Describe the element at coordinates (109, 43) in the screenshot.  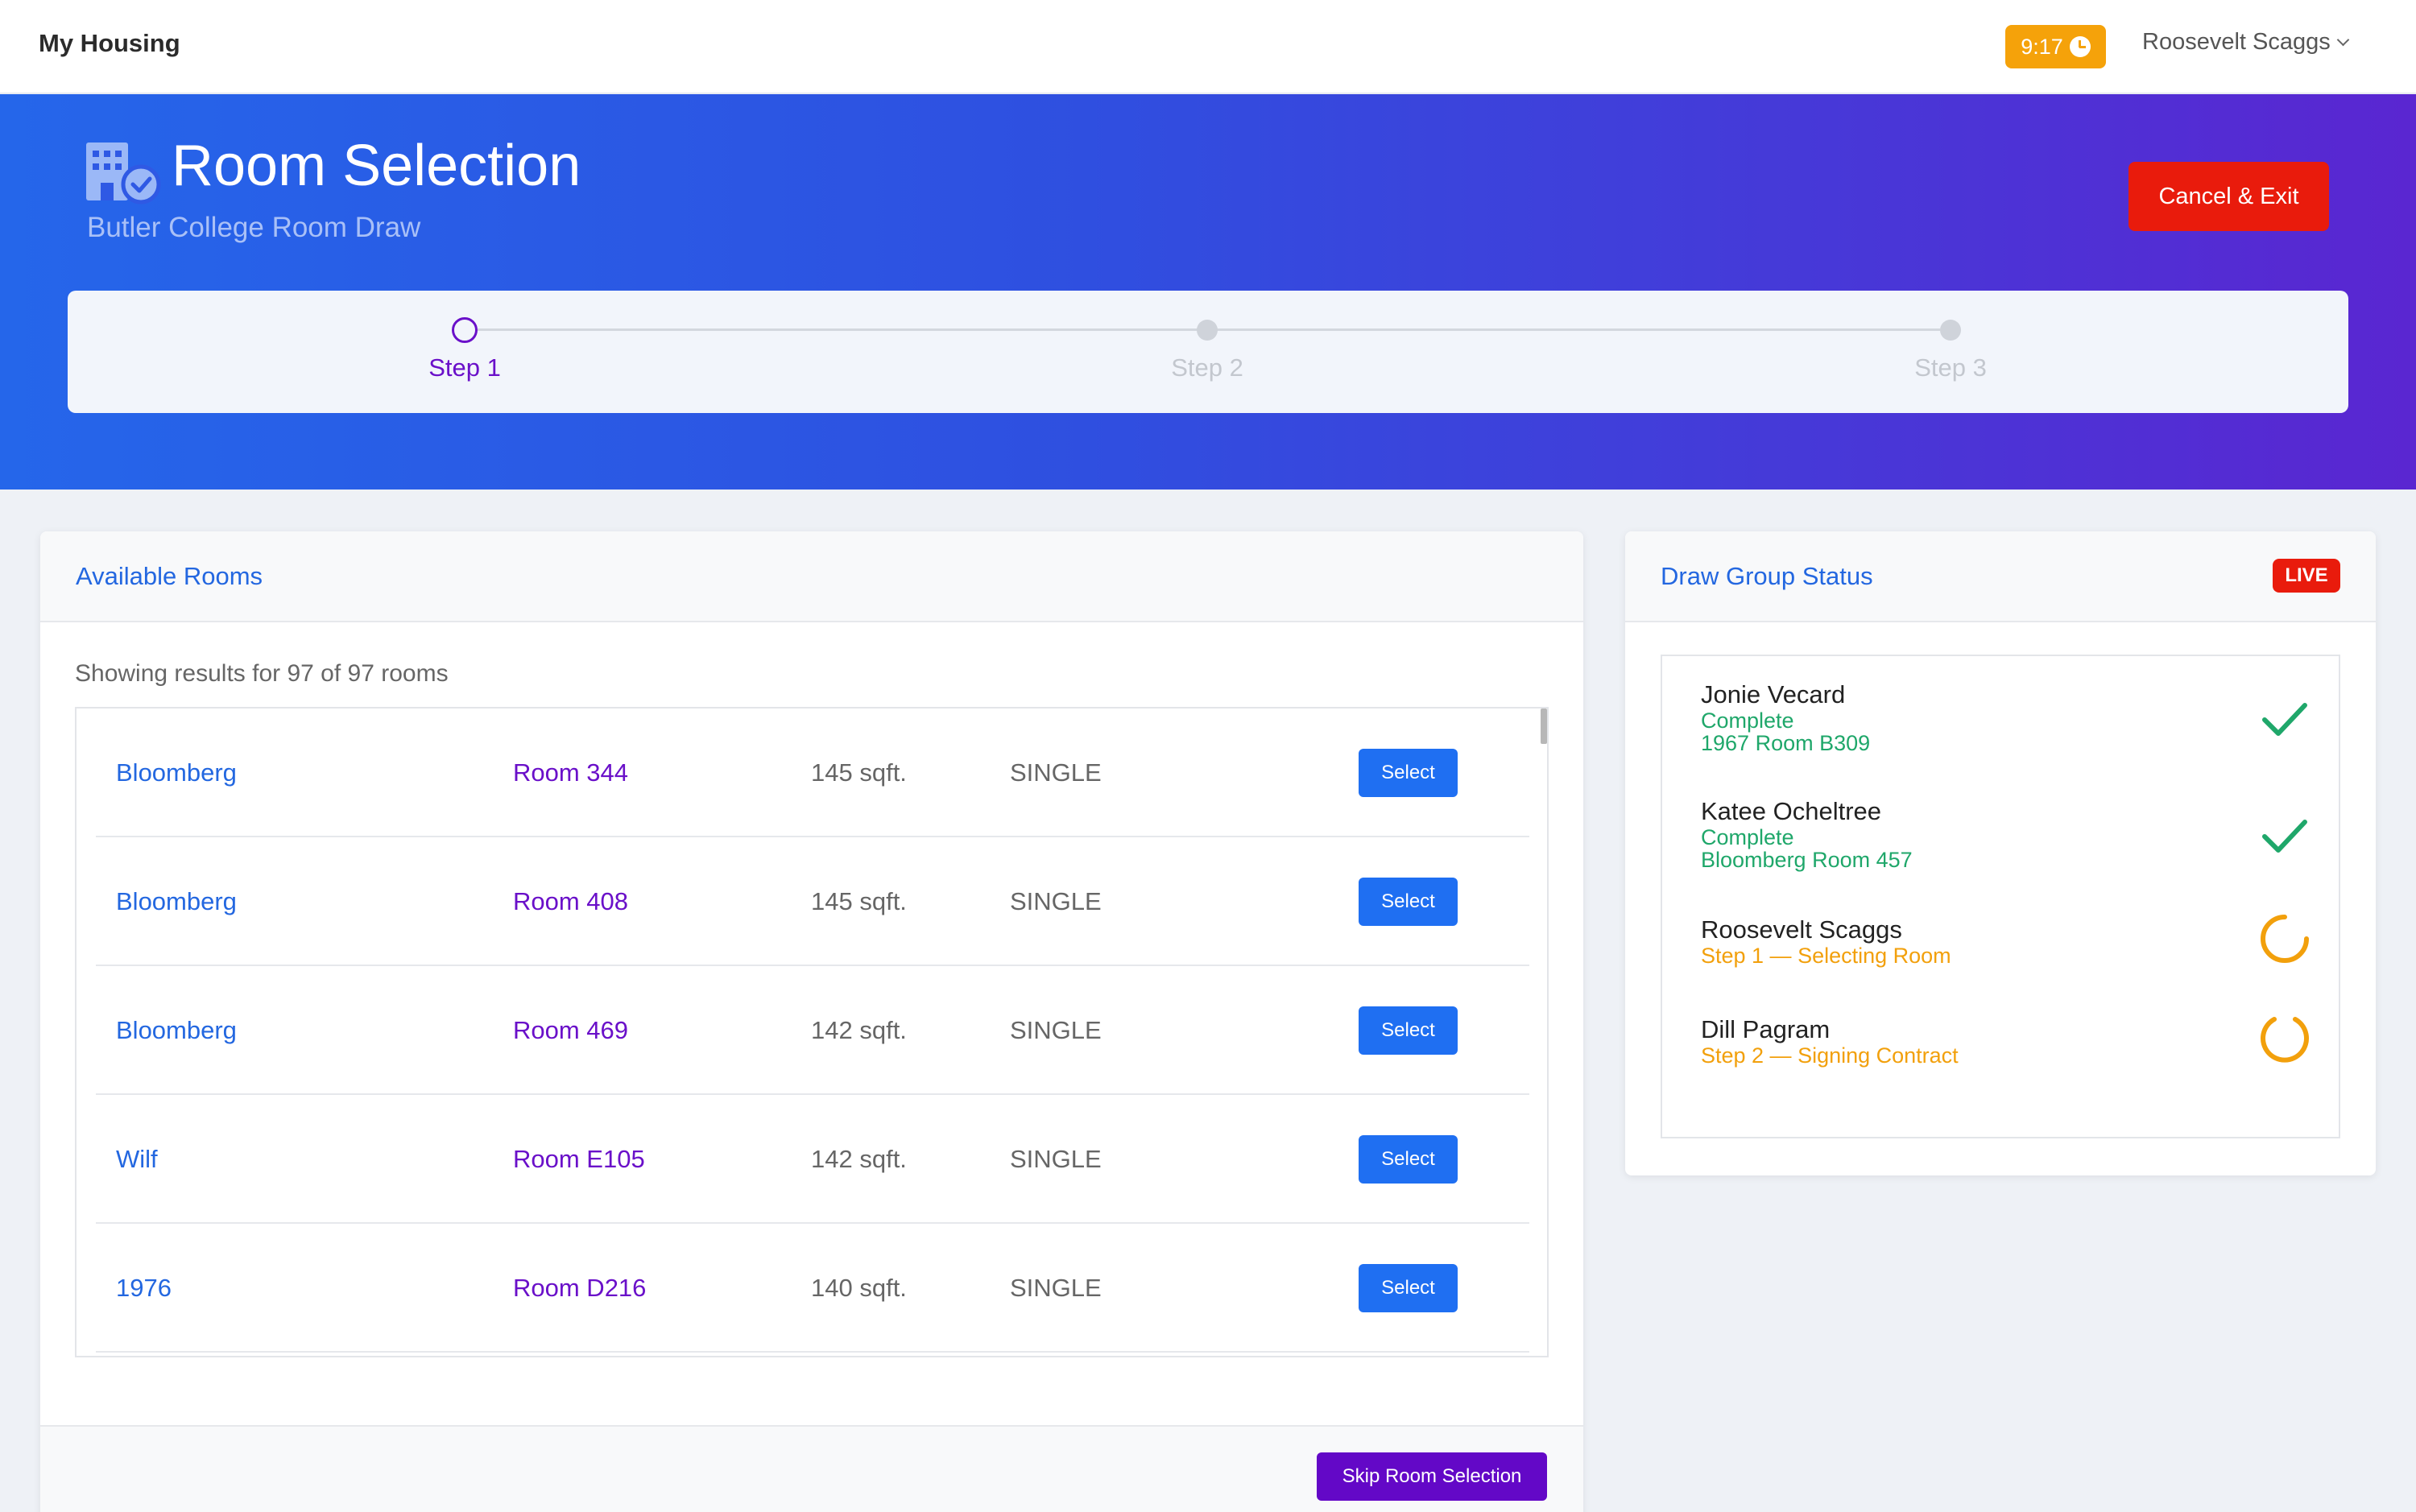
I see `brand-link: My Housing` at that location.